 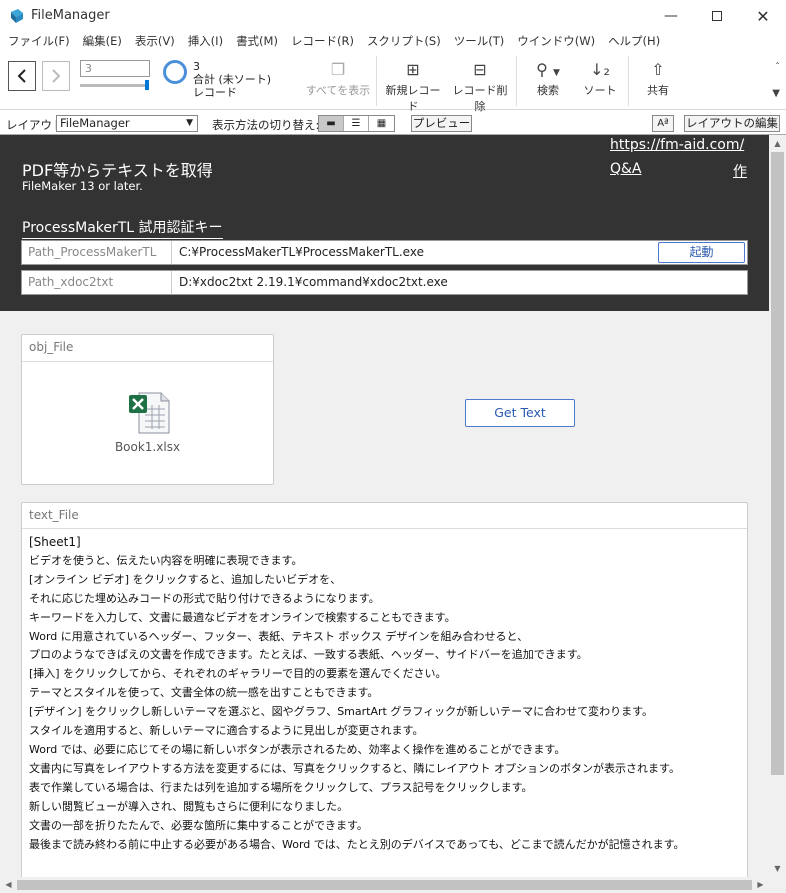 I want to click on list-view-icon: ☰, so click(x=356, y=123).